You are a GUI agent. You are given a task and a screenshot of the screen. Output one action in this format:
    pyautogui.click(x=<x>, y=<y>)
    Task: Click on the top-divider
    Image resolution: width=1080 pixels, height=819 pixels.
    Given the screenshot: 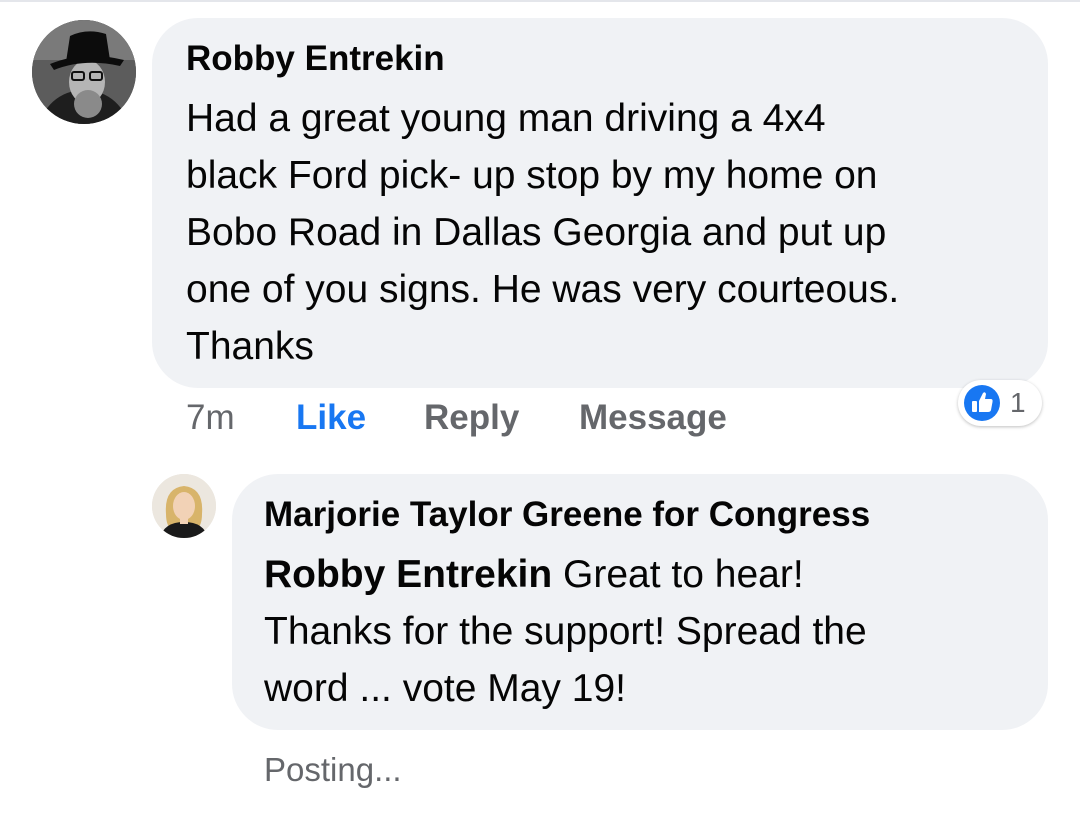 What is the action you would take?
    pyautogui.click(x=540, y=1)
    